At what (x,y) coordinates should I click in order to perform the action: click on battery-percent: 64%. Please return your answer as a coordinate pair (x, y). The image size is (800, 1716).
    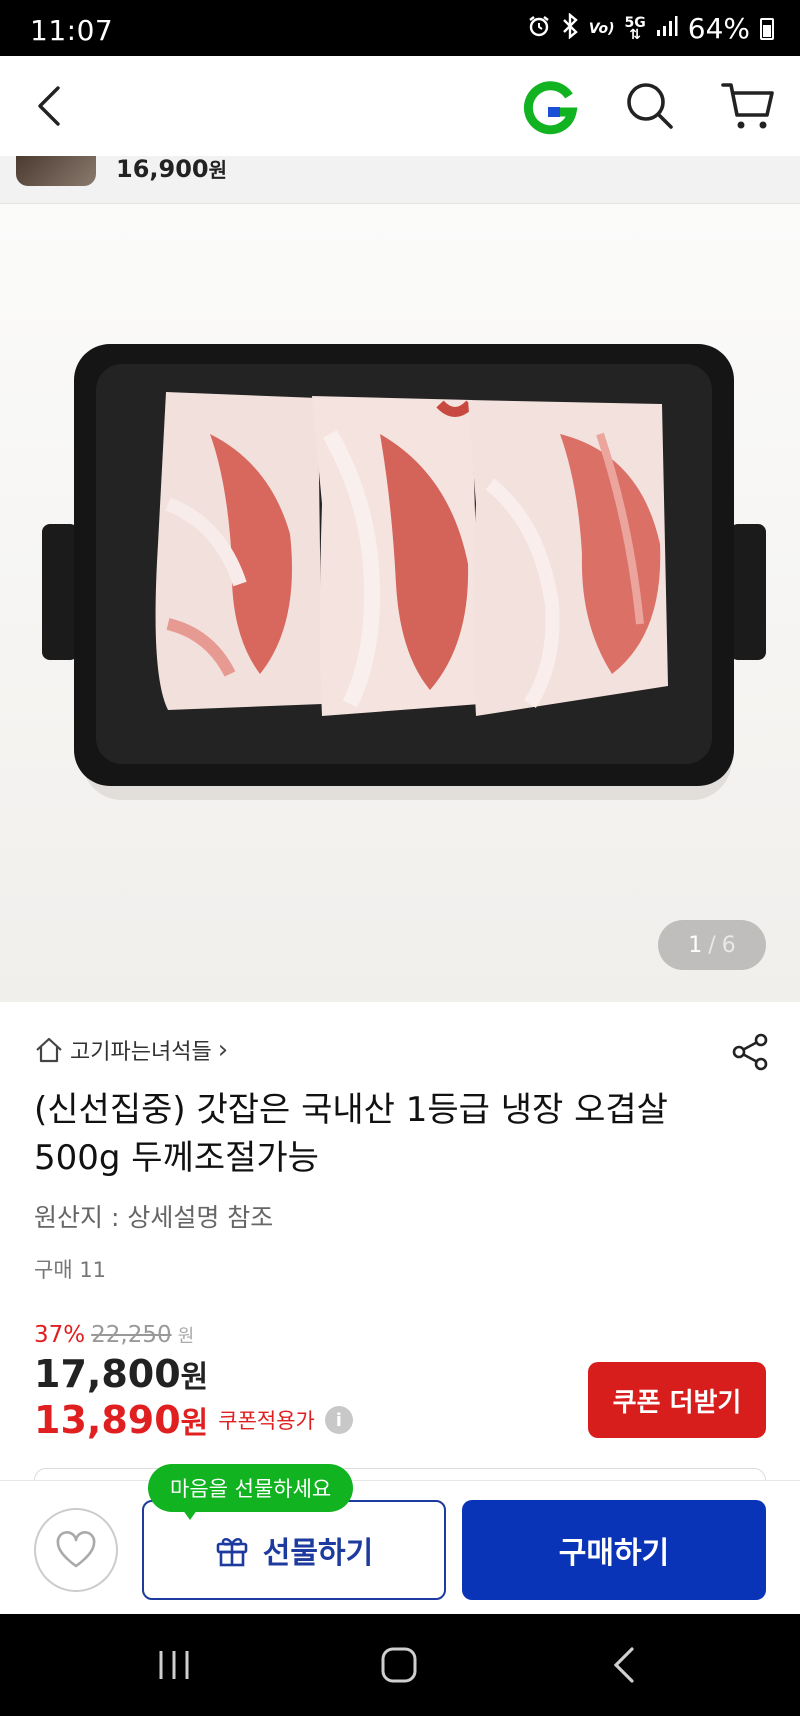
    Looking at the image, I should click on (718, 28).